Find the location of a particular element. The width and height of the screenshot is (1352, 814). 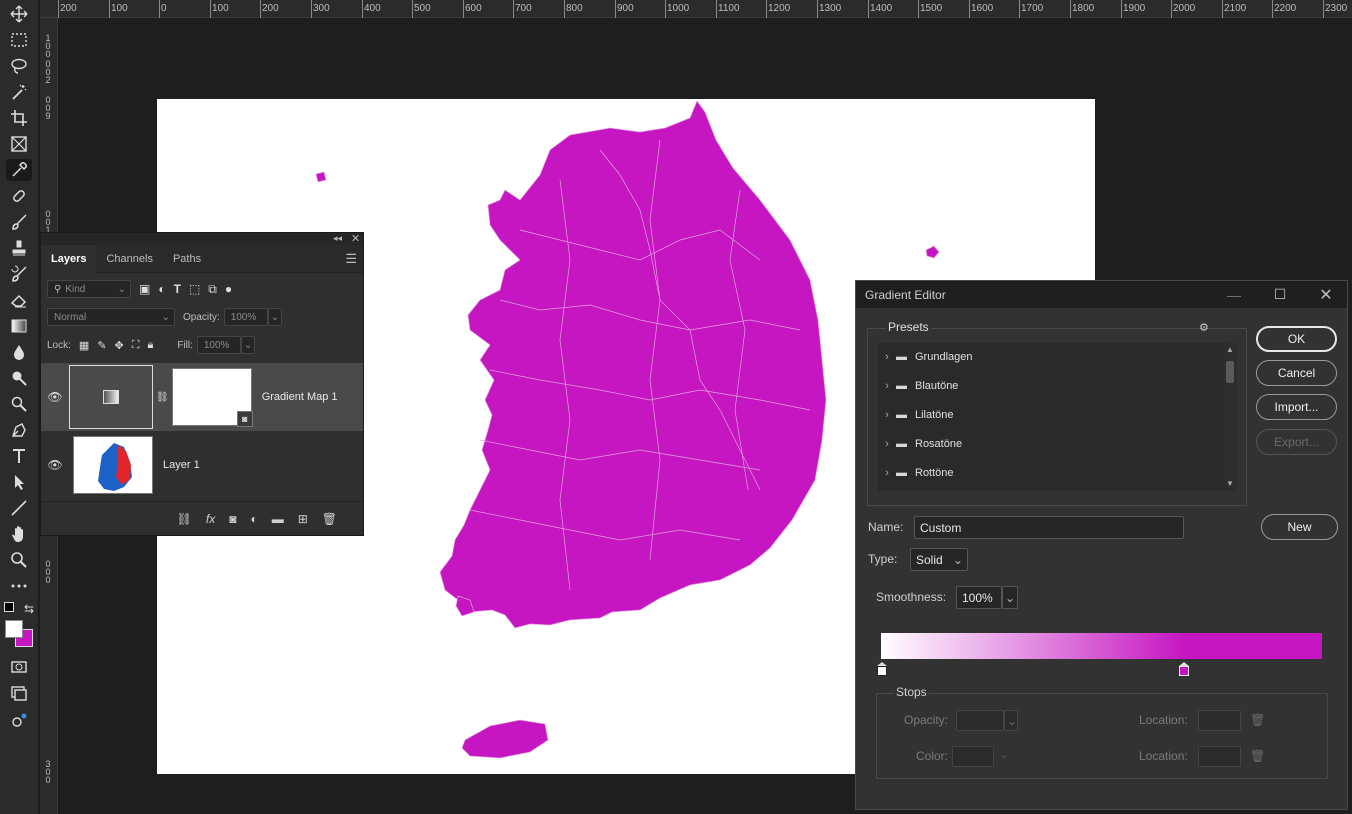

stop-color-location-input is located at coordinates (1219, 756).